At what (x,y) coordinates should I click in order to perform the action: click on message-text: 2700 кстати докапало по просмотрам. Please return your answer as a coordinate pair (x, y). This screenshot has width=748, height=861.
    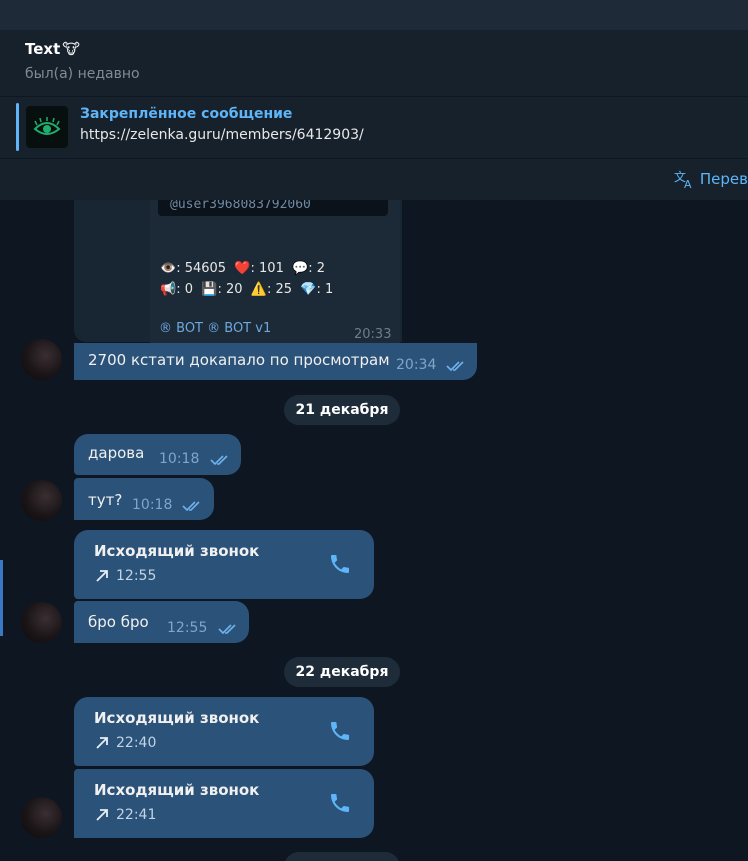
    Looking at the image, I should click on (239, 360).